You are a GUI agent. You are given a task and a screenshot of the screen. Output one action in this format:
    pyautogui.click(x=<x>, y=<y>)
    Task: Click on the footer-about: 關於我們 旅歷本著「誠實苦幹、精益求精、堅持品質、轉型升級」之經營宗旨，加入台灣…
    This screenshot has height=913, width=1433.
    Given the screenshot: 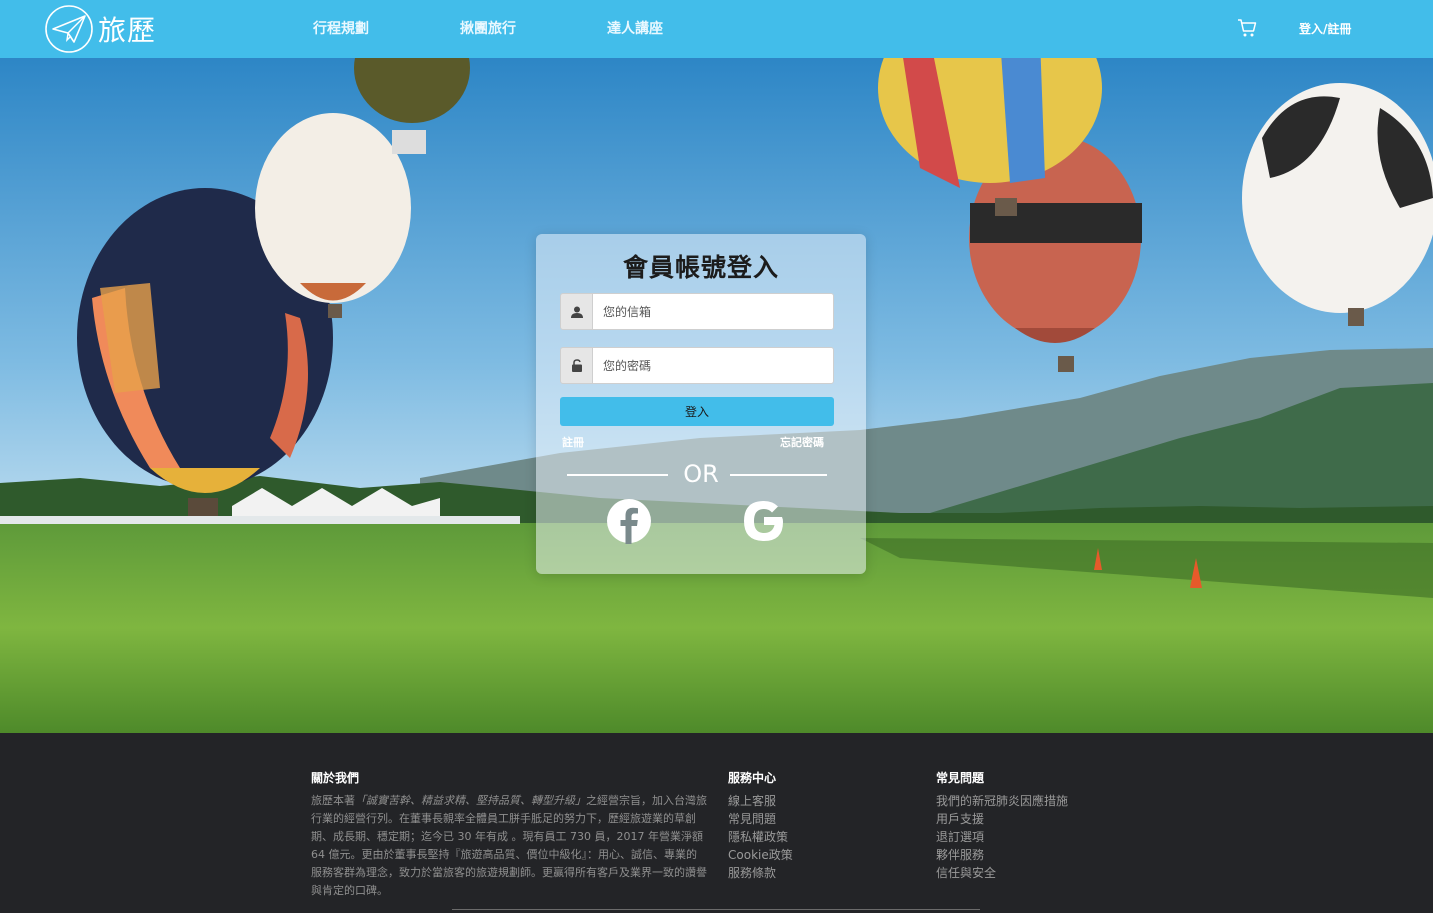 What is the action you would take?
    pyautogui.click(x=509, y=834)
    